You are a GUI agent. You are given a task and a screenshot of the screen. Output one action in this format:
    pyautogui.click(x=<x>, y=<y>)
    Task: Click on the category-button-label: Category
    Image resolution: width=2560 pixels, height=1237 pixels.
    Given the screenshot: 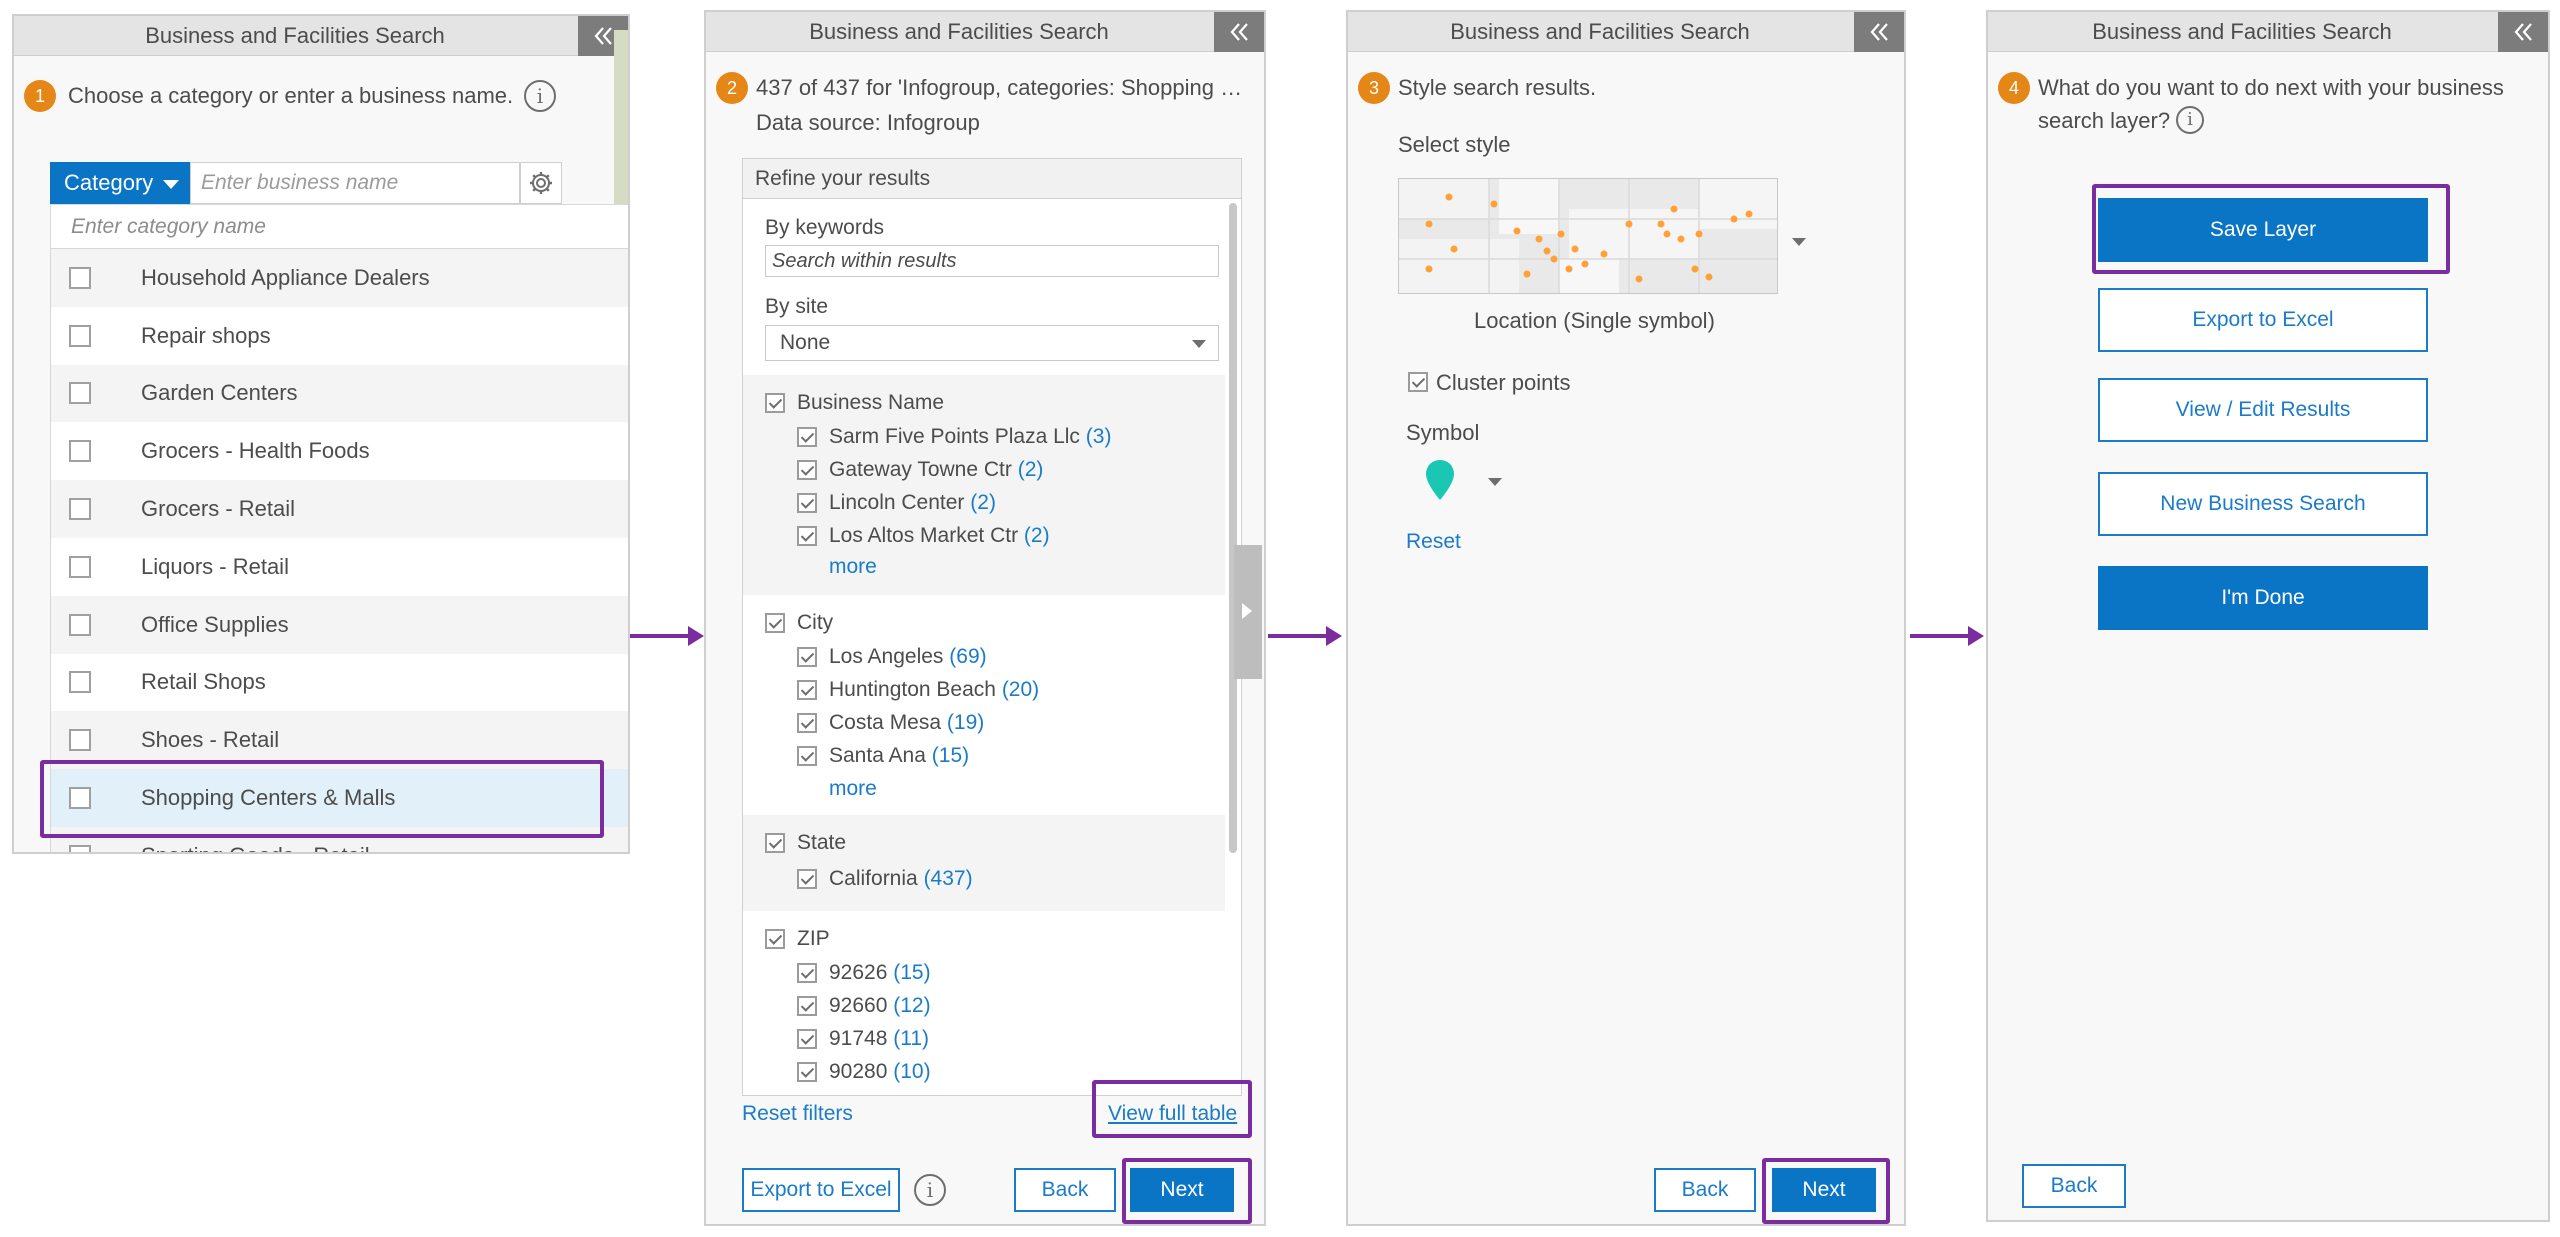 What is the action you would take?
    pyautogui.click(x=109, y=182)
    